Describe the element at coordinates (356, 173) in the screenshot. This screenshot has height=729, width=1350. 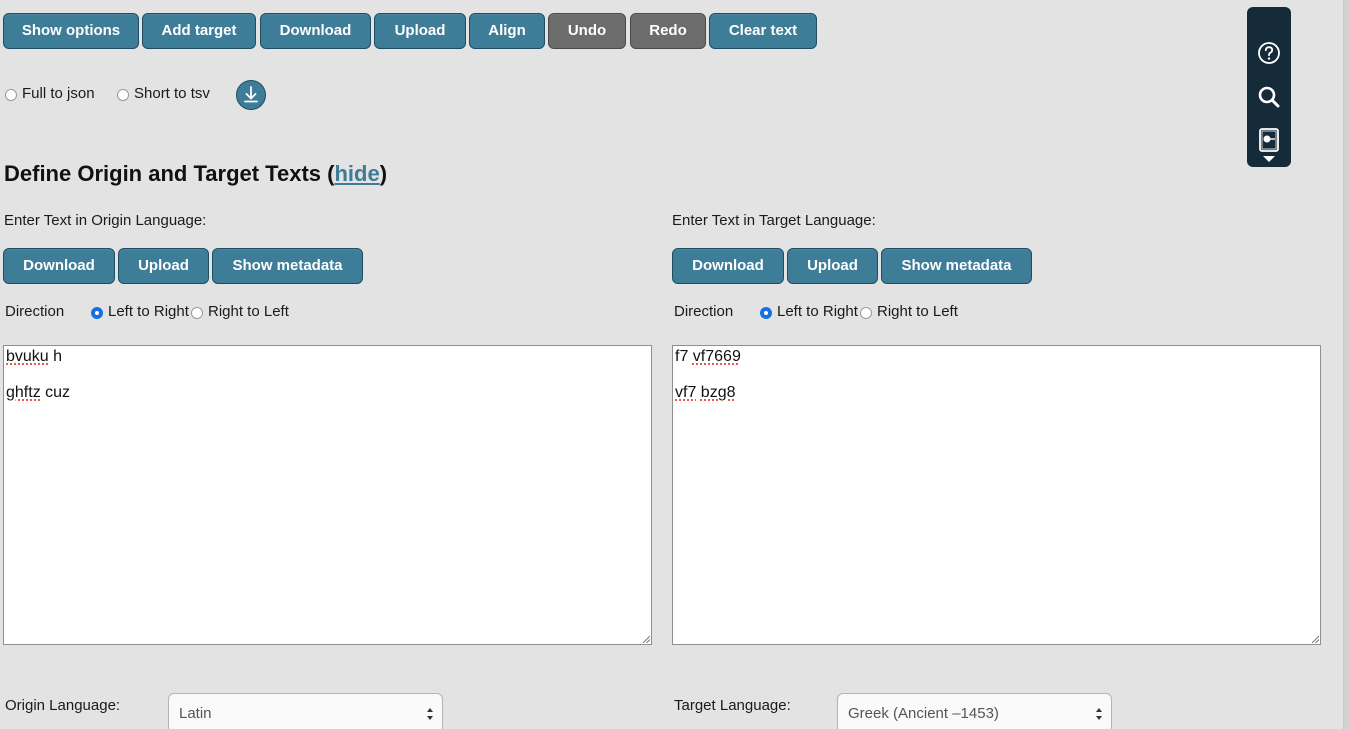
I see `hide-link: hide` at that location.